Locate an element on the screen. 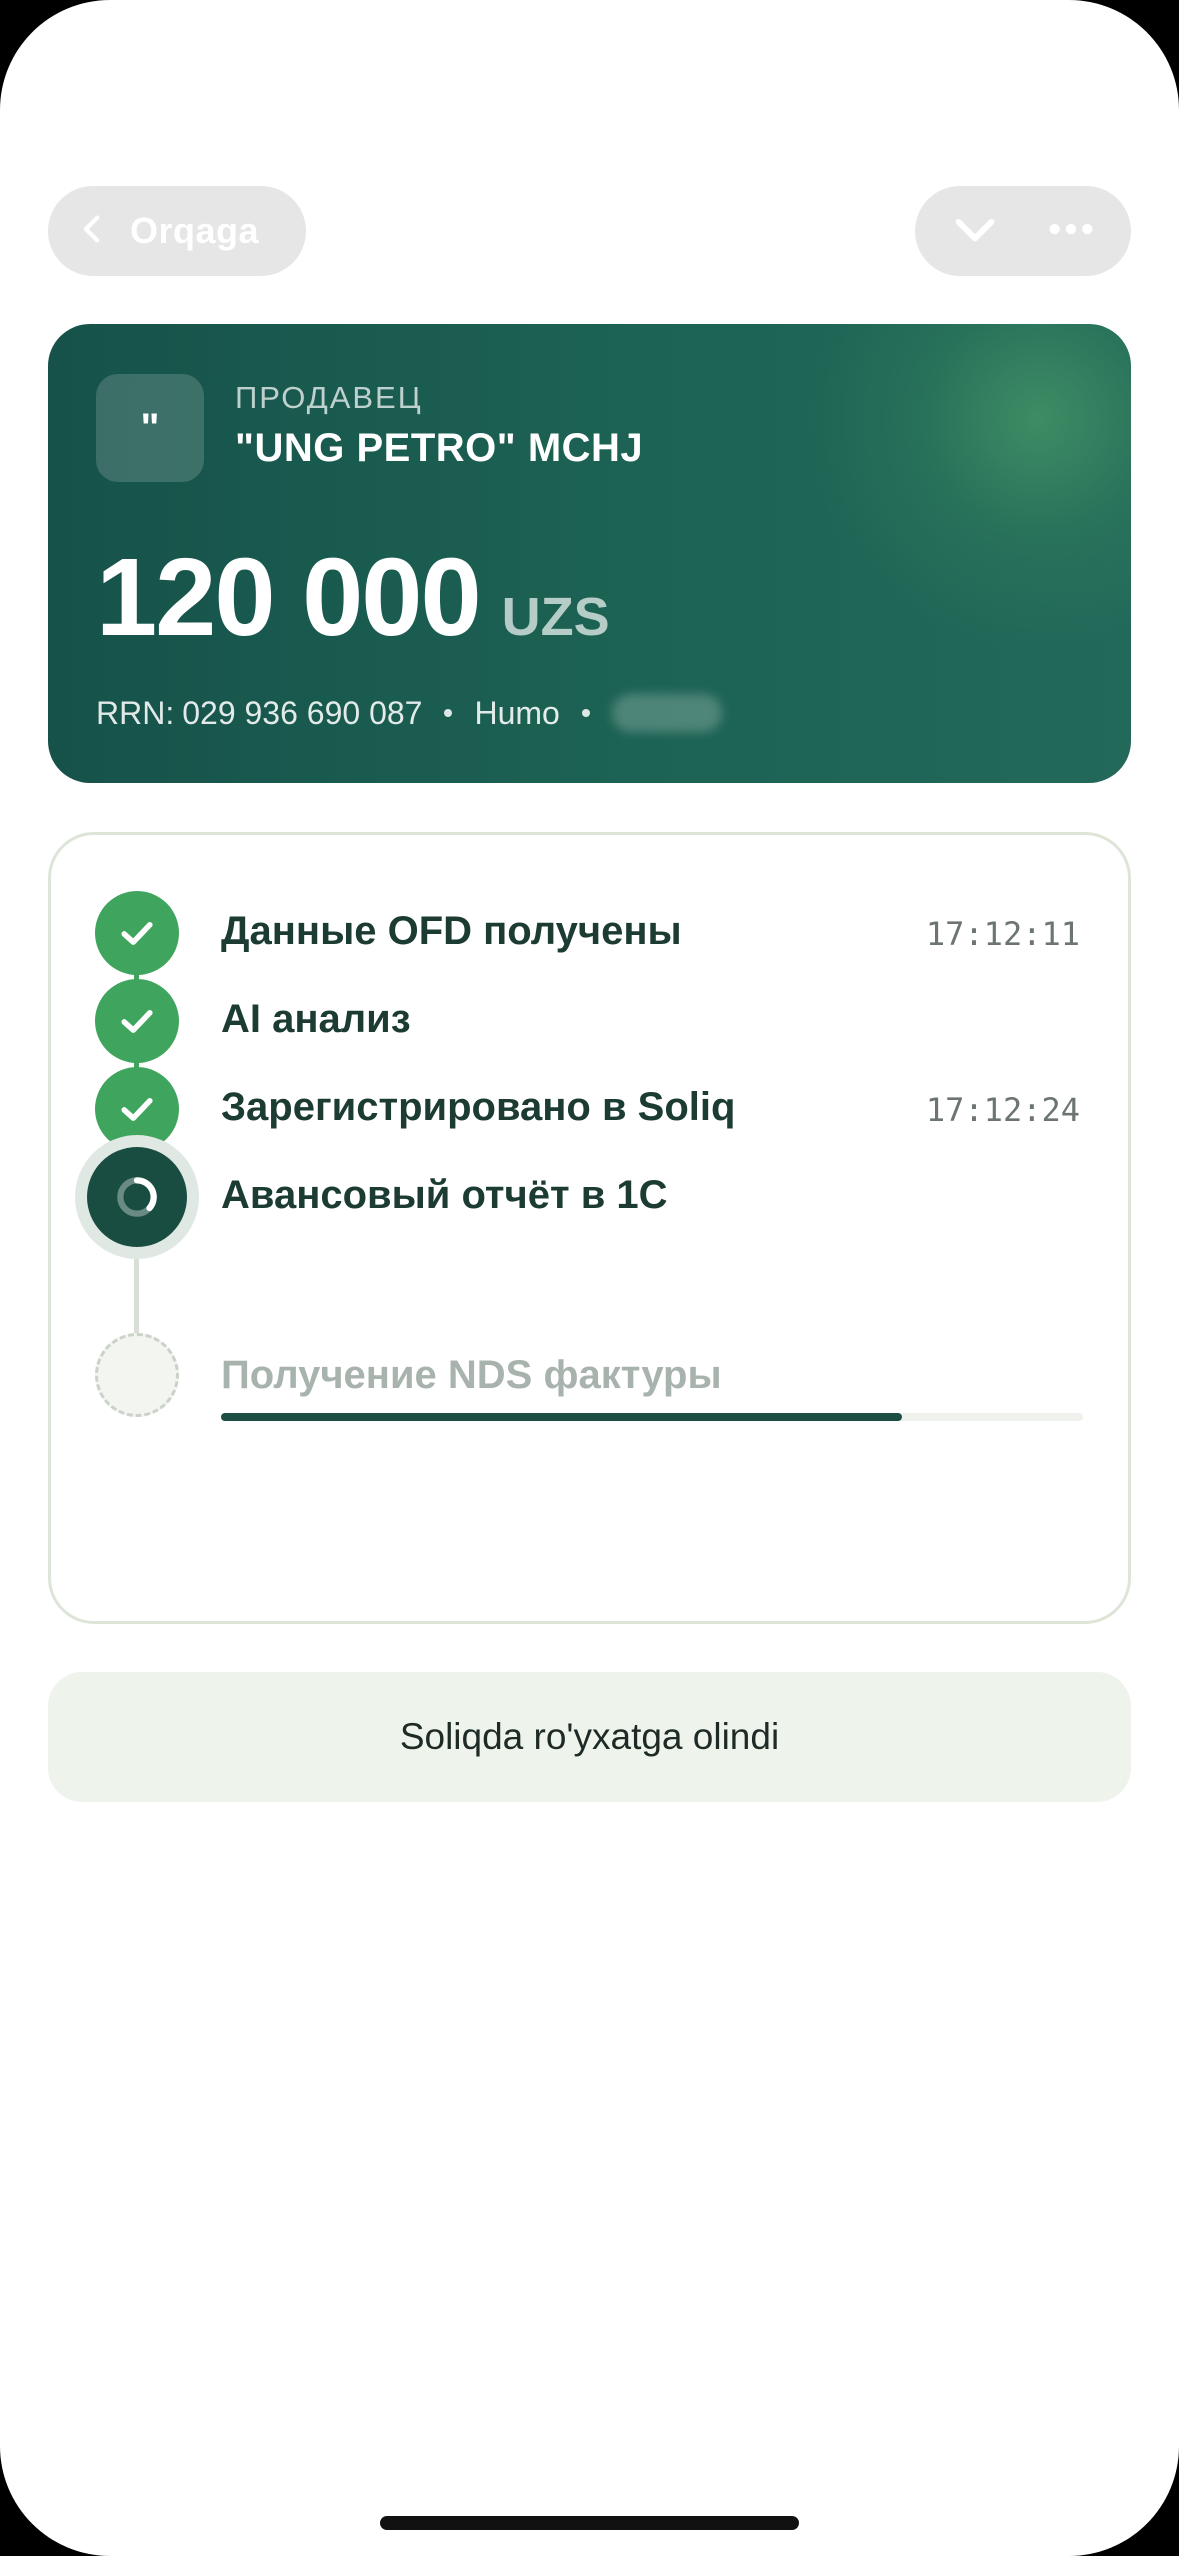 This screenshot has width=1179, height=2556. more-horizontal-icon is located at coordinates (1071, 231).